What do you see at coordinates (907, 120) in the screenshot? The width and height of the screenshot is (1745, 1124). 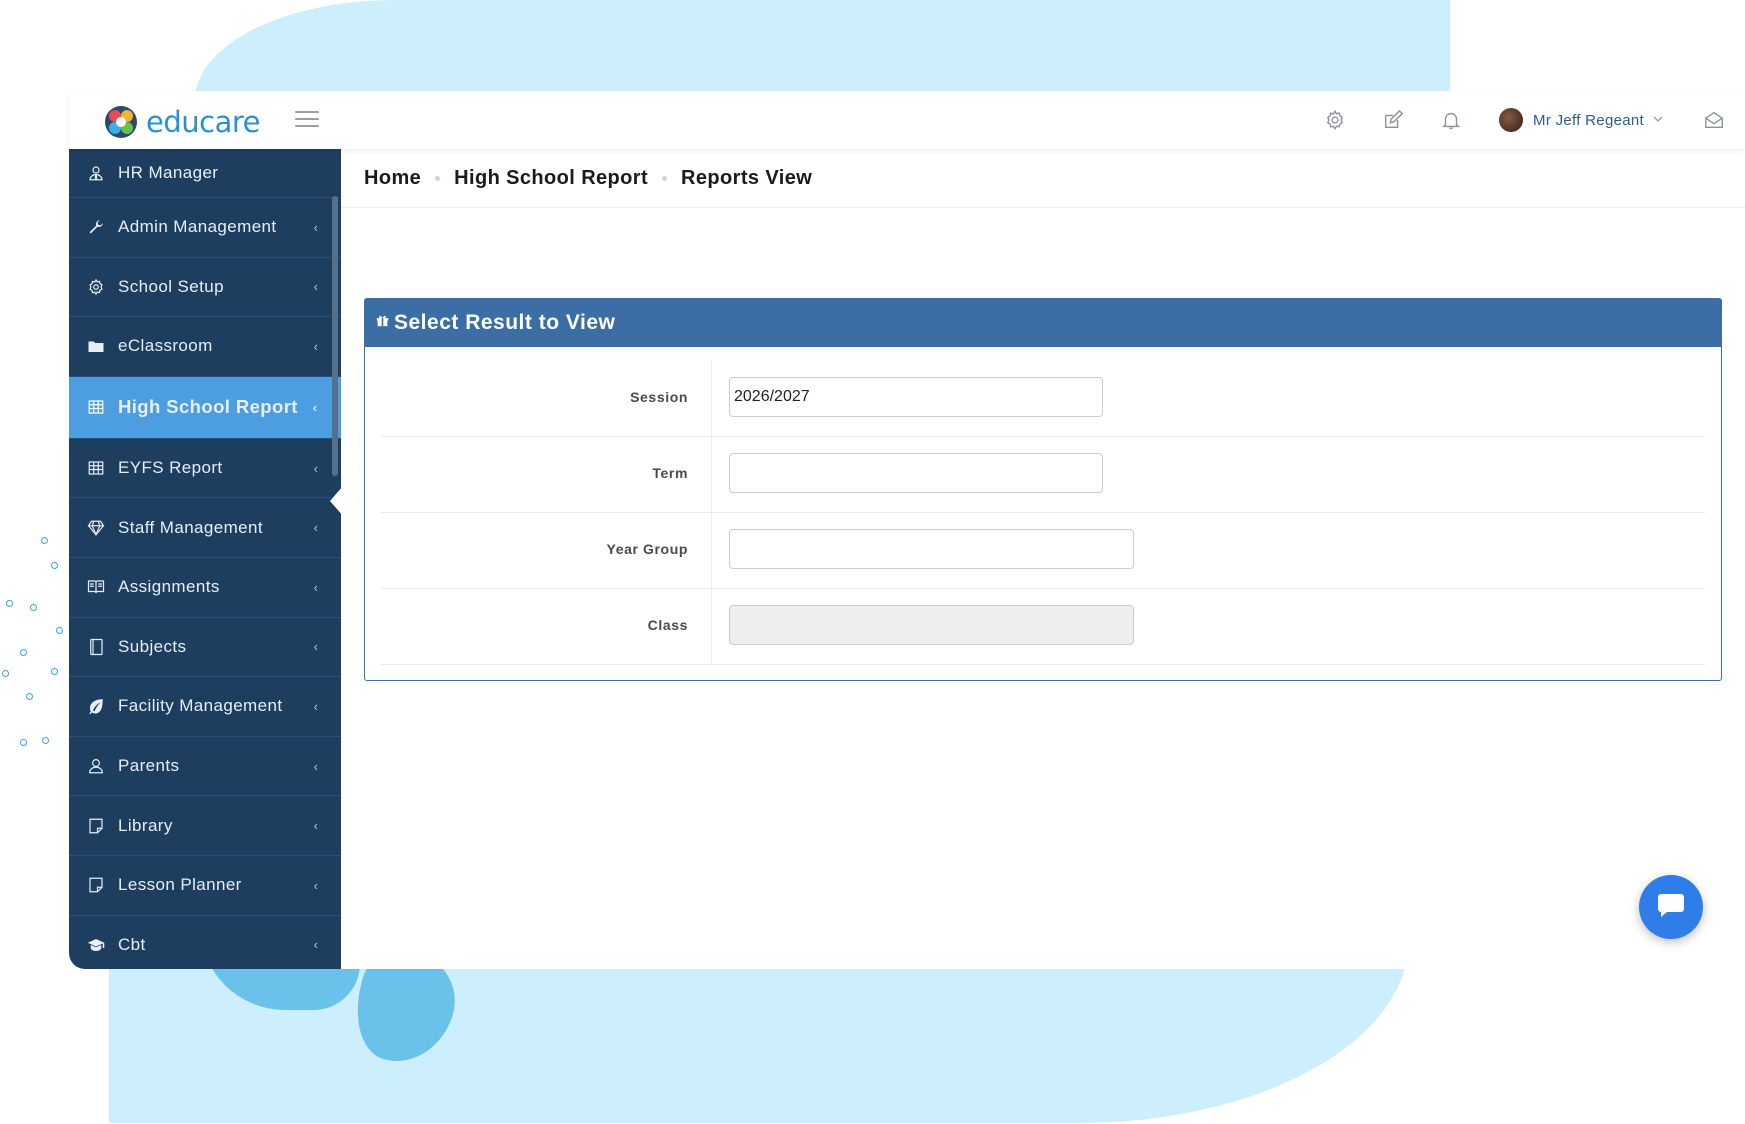 I see `top-bar: educare Mr Jeff Regeant` at bounding box center [907, 120].